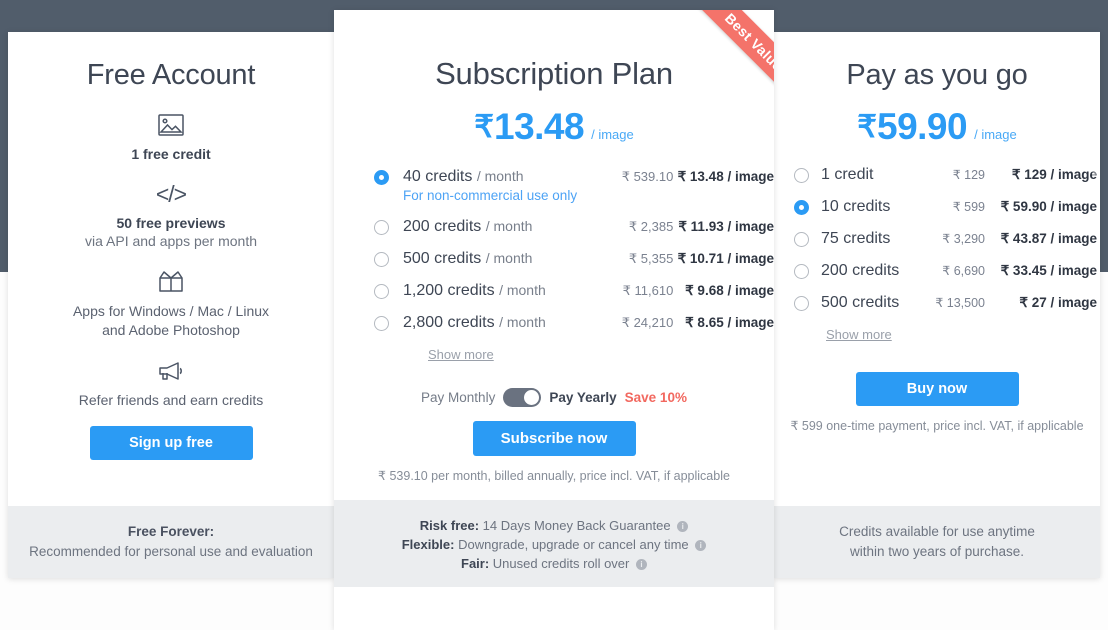 The image size is (1108, 630). Describe the element at coordinates (1058, 302) in the screenshot. I see `option-unit-price: ₹ 27 / image` at that location.